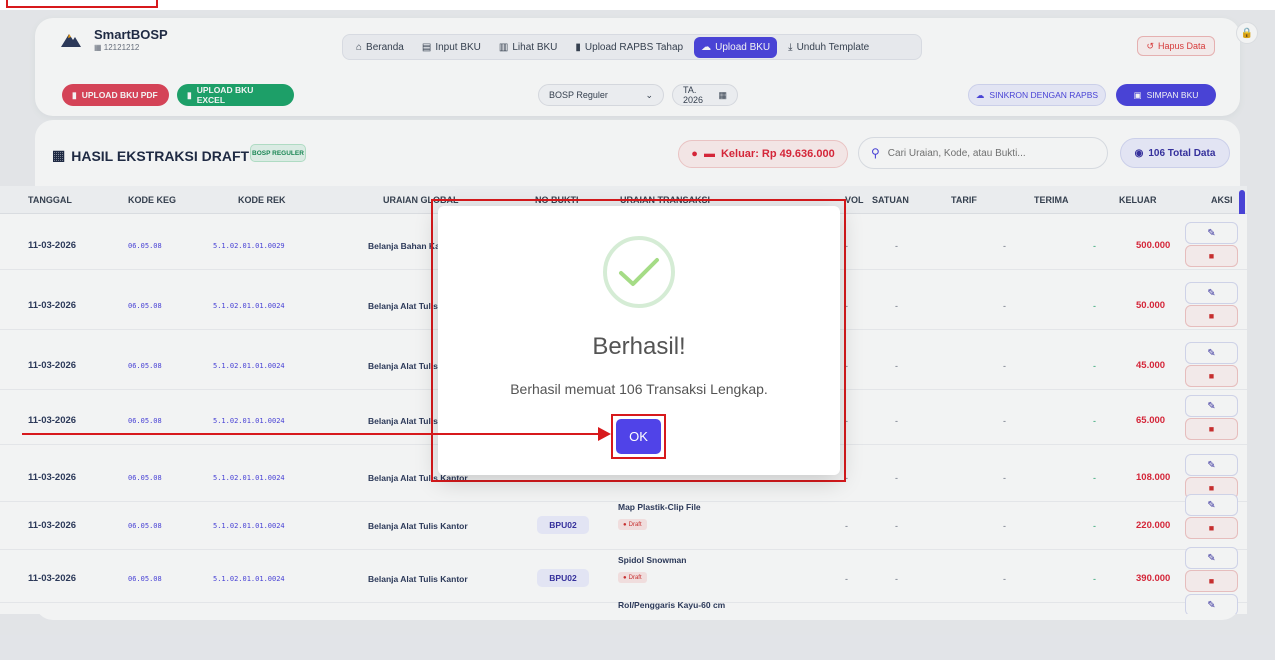  I want to click on annotation-arrow-line, so click(312, 434).